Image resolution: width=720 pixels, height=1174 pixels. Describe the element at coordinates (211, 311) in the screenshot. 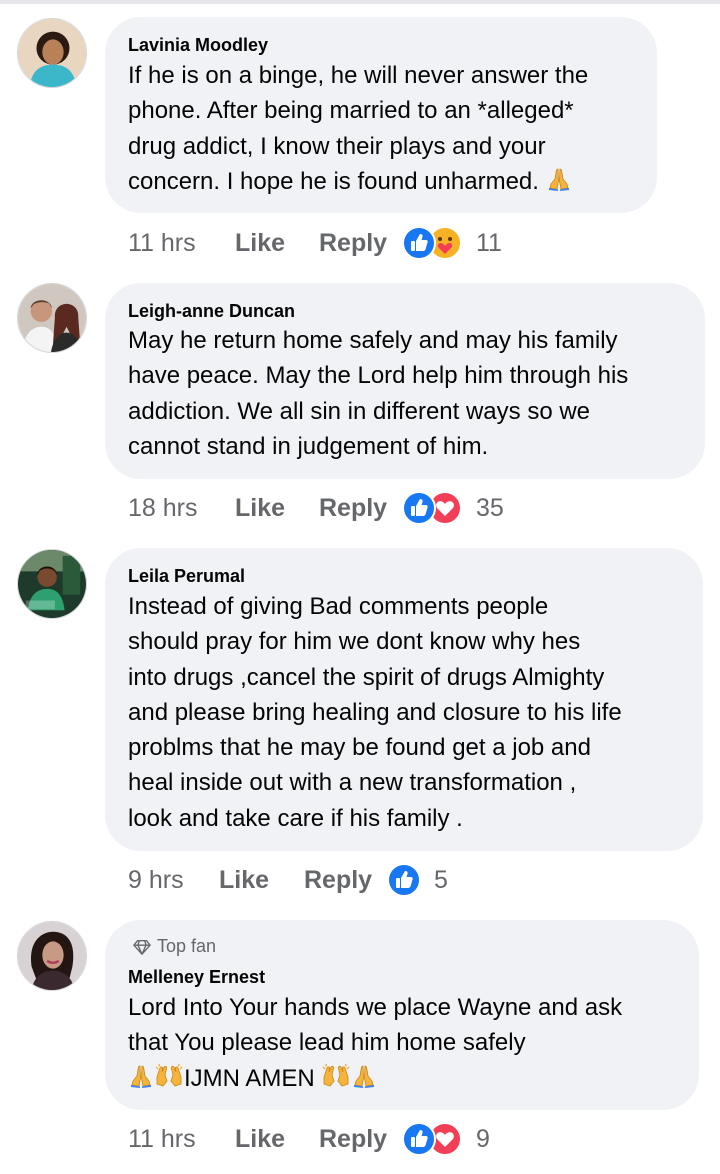

I see `commenter-name: Leigh-anne Duncan` at that location.